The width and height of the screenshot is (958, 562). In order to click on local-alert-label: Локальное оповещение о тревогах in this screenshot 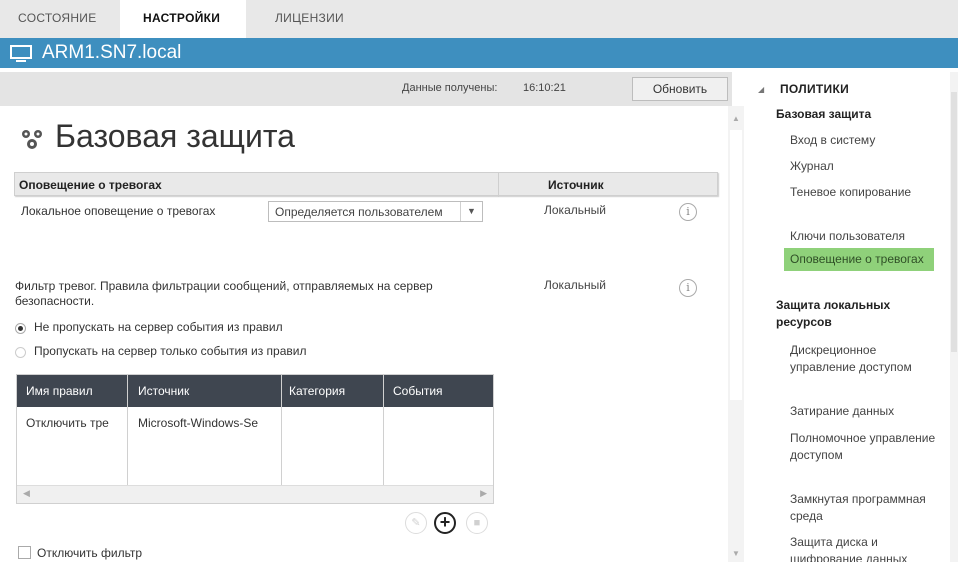, I will do `click(118, 211)`.